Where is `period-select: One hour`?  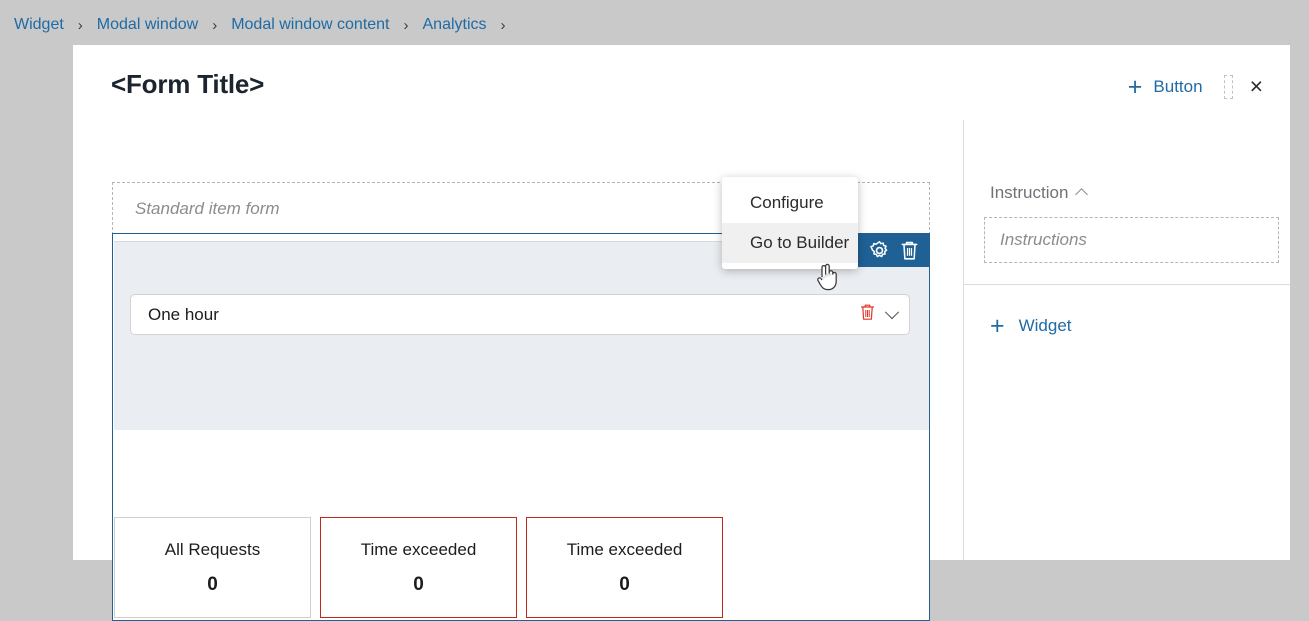 period-select: One hour is located at coordinates (520, 314).